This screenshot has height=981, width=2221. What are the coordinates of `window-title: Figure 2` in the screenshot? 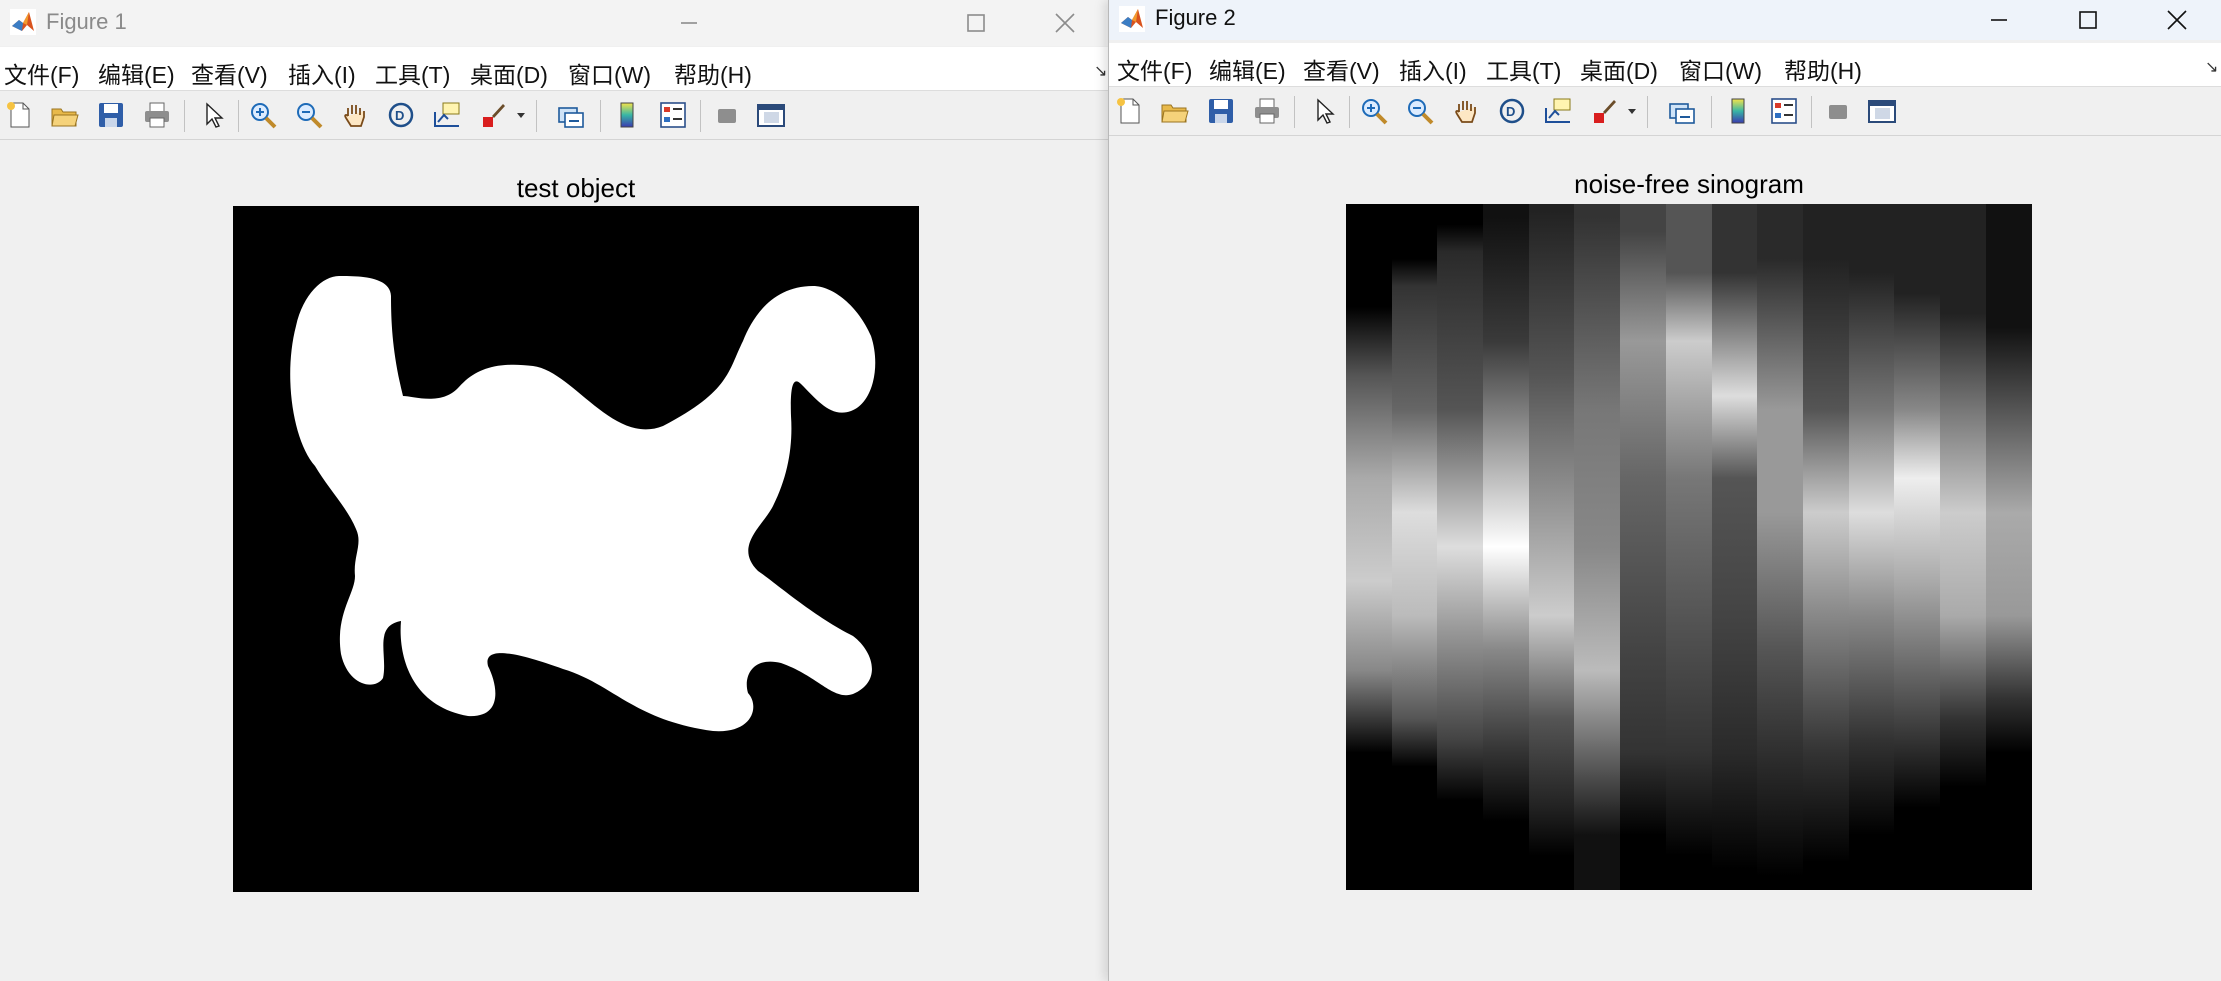 It's located at (1195, 17).